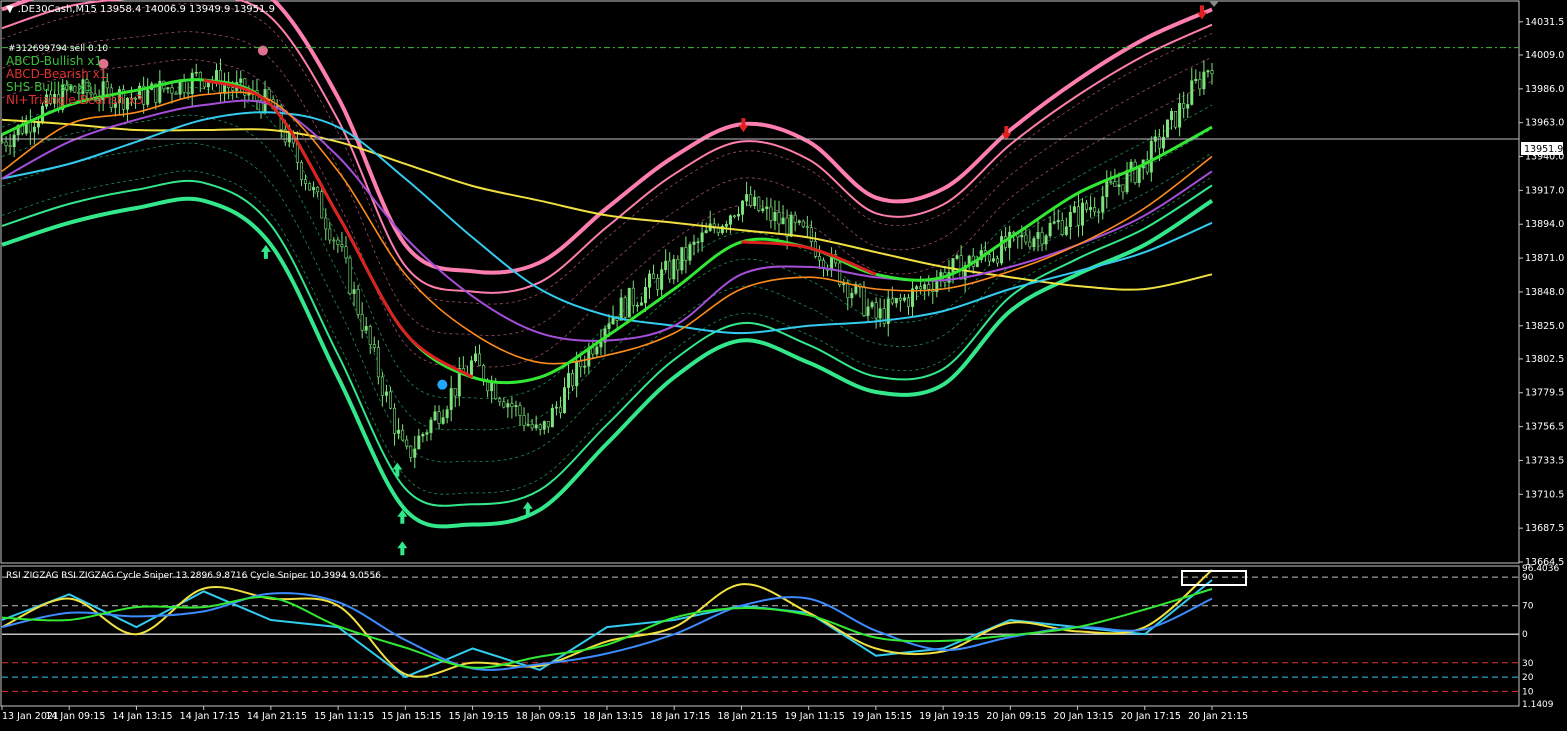 This screenshot has width=1567, height=731. What do you see at coordinates (210, 716) in the screenshot?
I see `time-tick-label: 14 Jan 17:15` at bounding box center [210, 716].